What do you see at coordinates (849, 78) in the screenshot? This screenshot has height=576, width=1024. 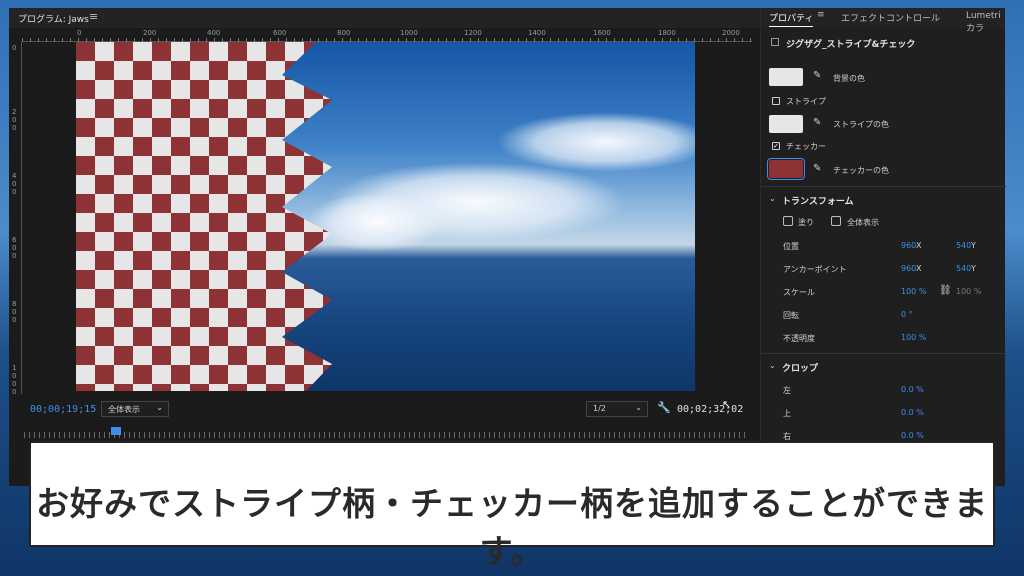 I see `background-color-label: 背景の色` at bounding box center [849, 78].